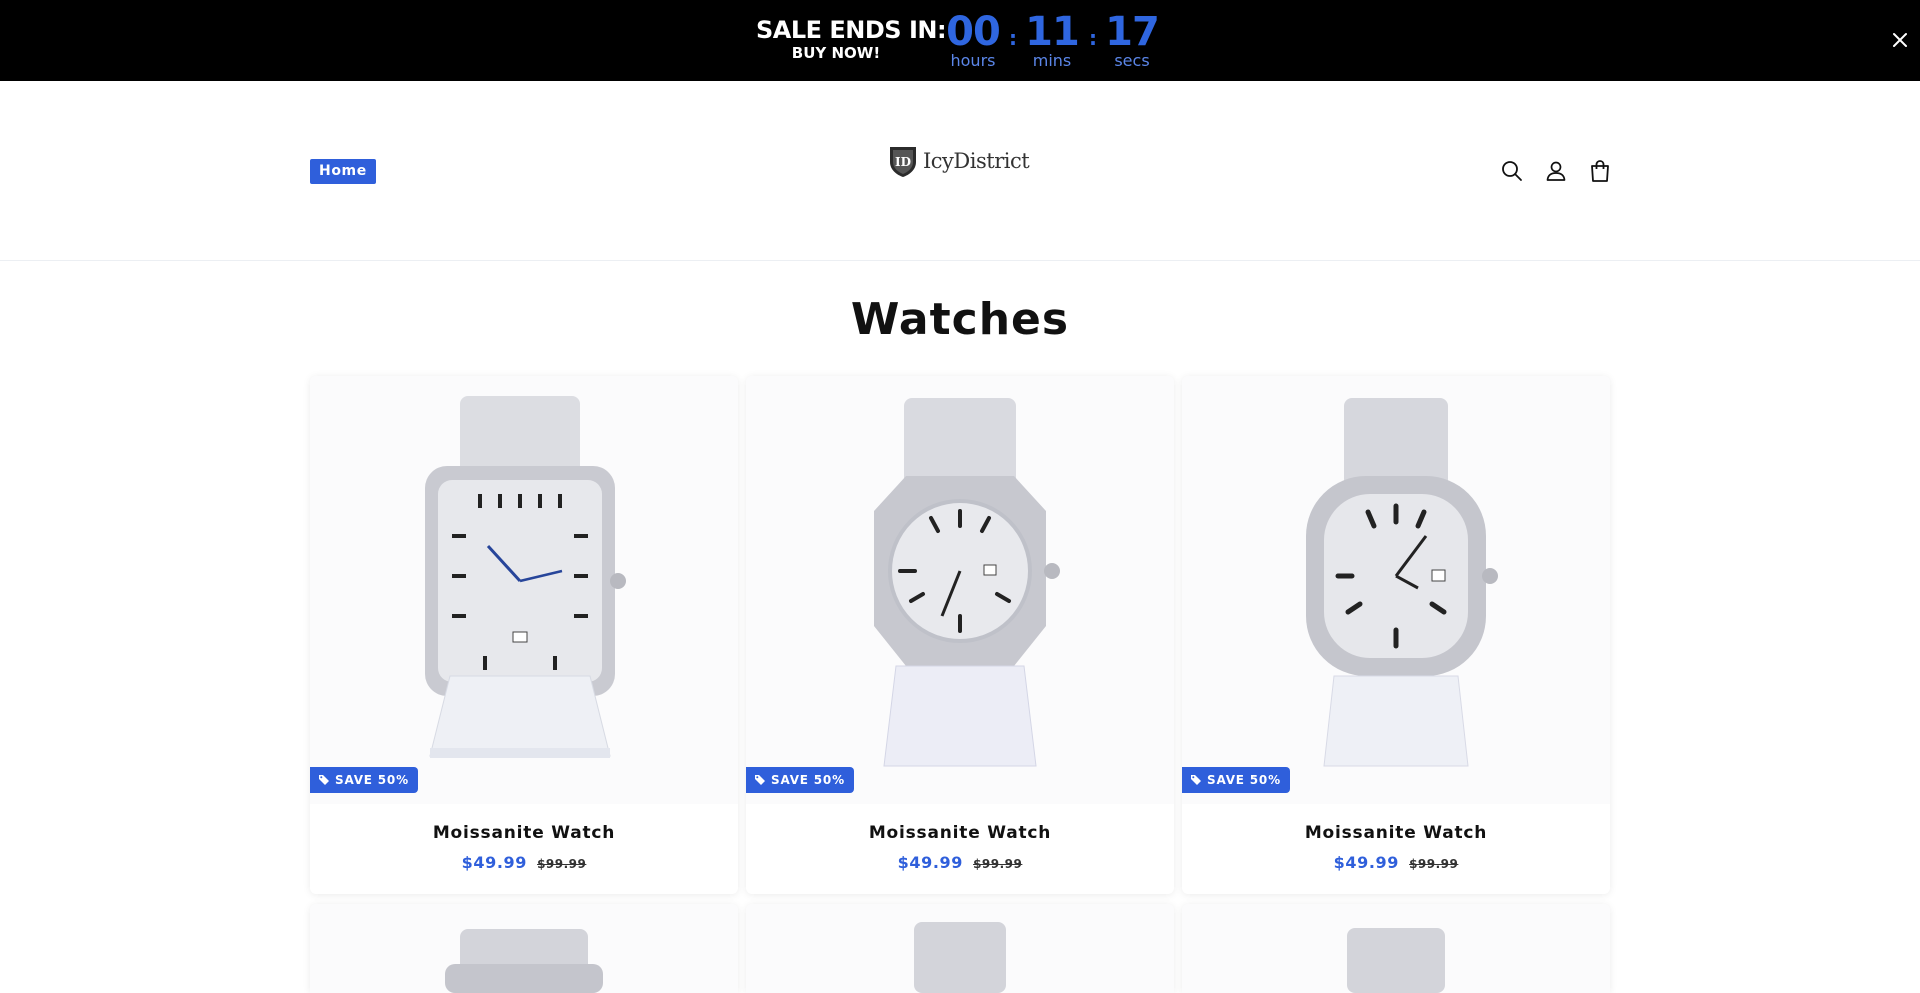  I want to click on site-logo: ID IcyDistrict, so click(958, 161).